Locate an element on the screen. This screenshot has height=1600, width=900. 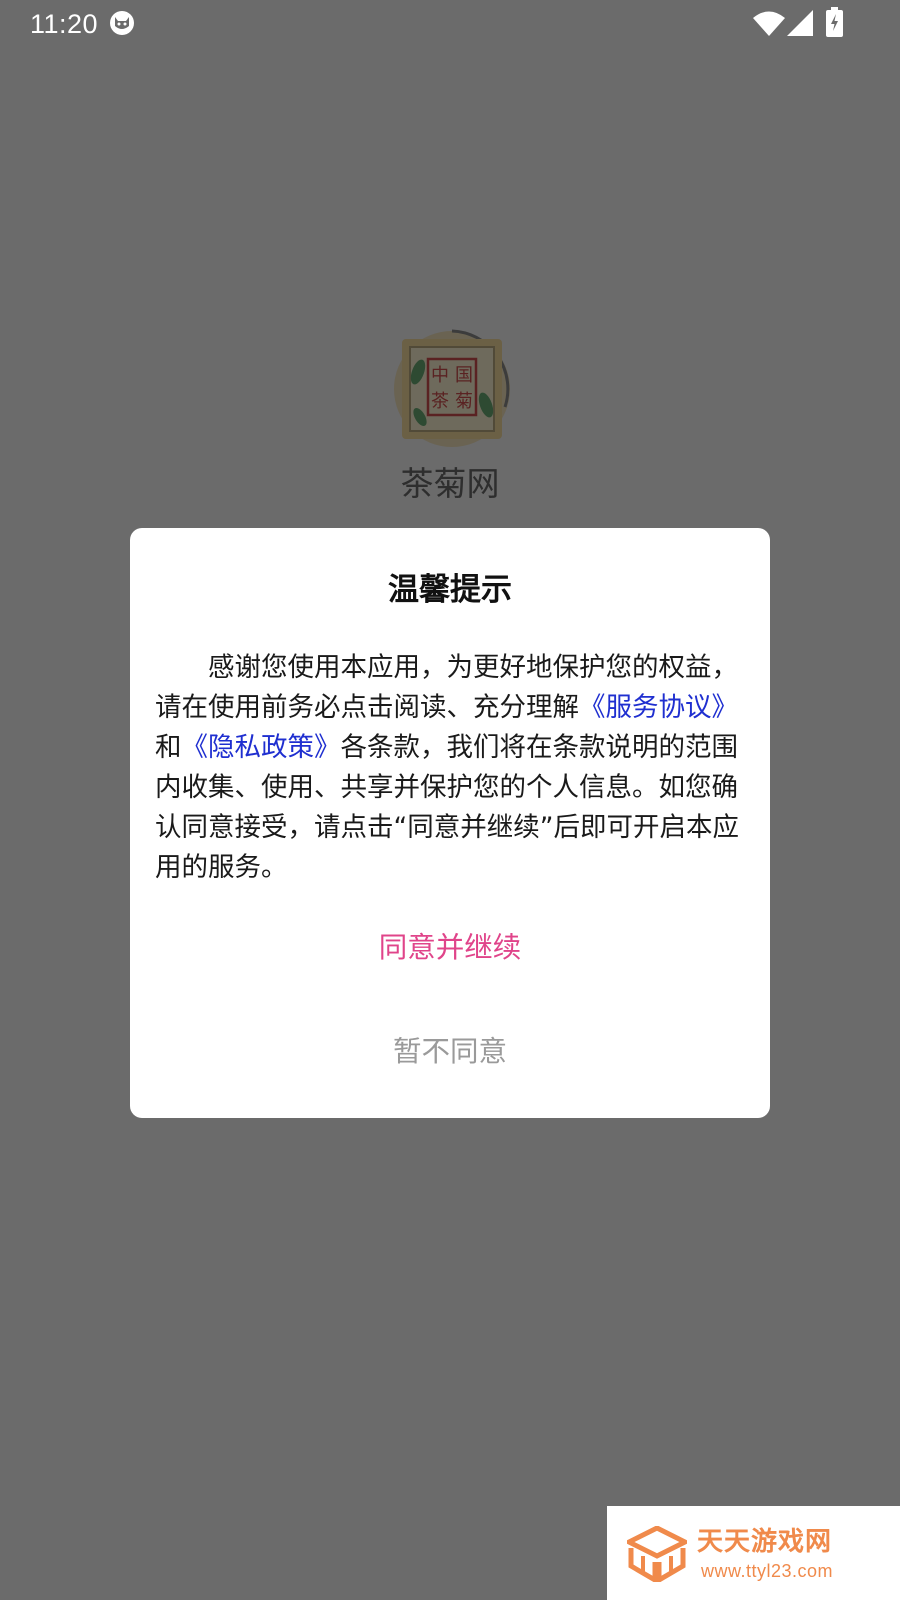
status-bar: 11:20 is located at coordinates (450, 24).